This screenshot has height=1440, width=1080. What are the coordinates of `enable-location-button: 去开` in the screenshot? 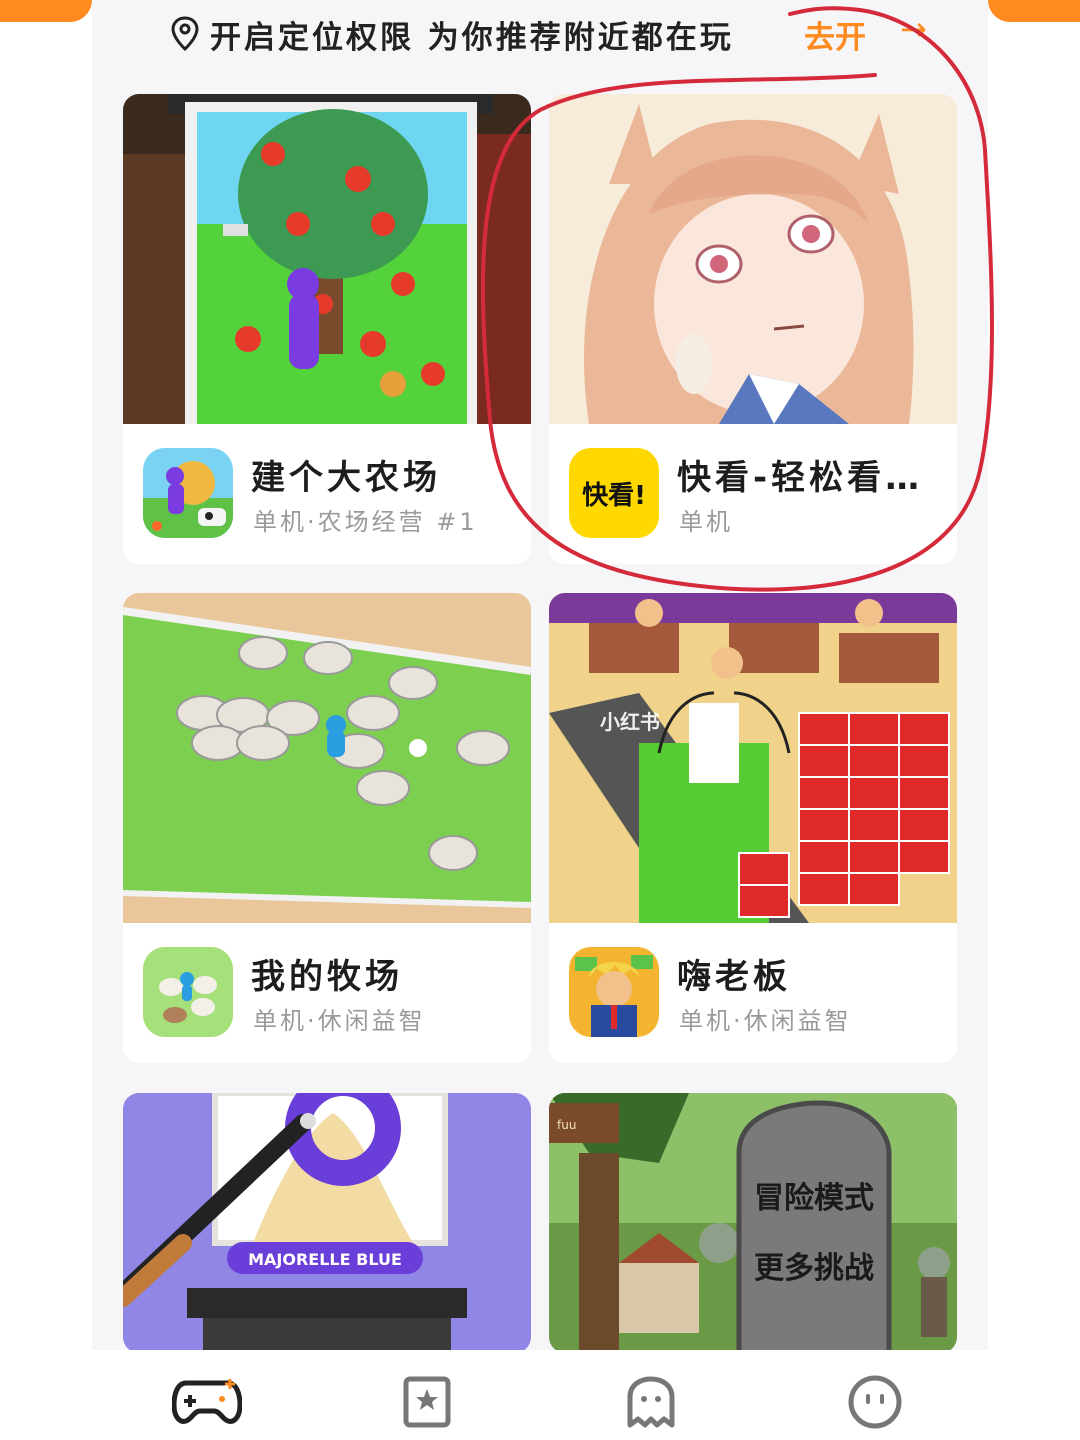 It's located at (835, 34).